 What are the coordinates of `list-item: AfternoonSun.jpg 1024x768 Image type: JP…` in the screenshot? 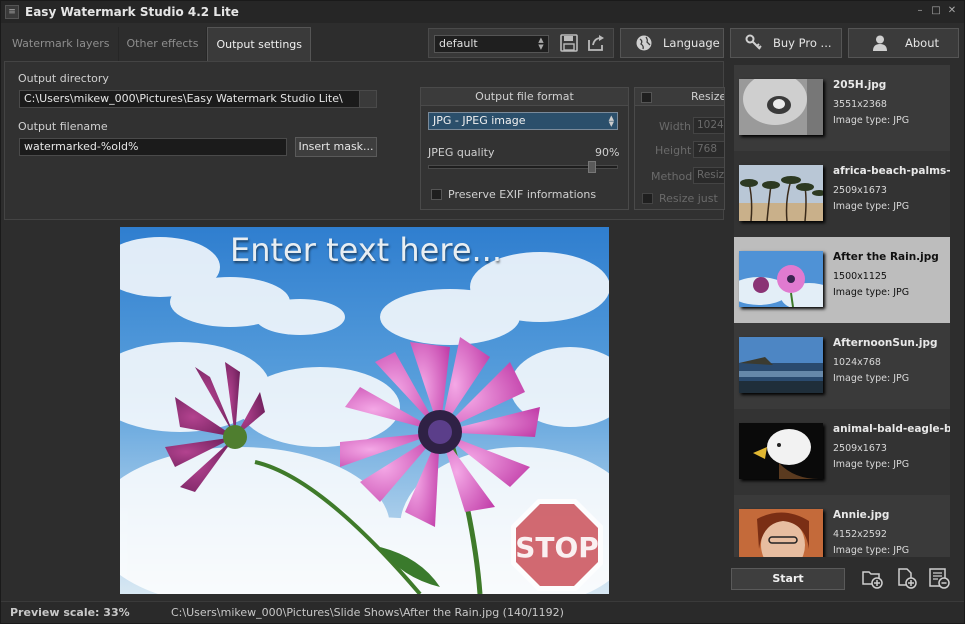 It's located at (842, 366).